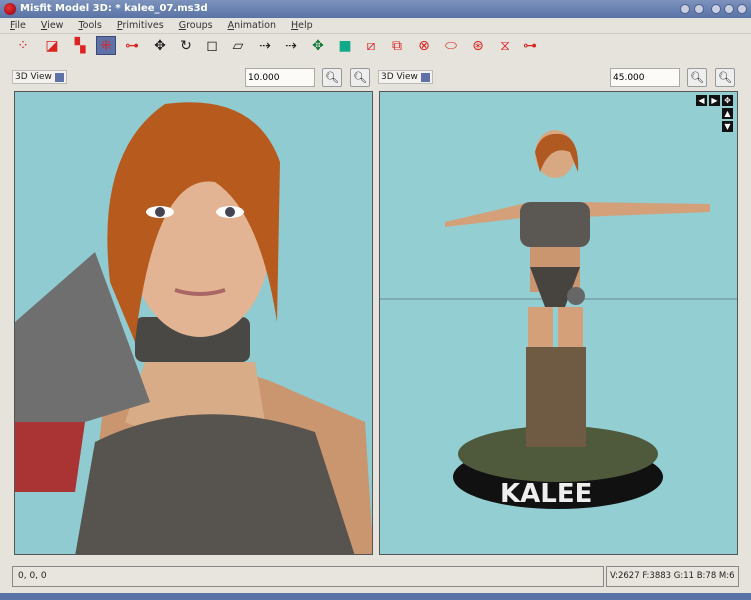 This screenshot has height=600, width=751. I want to click on right-zoom-in-button: 🔍︎, so click(697, 77).